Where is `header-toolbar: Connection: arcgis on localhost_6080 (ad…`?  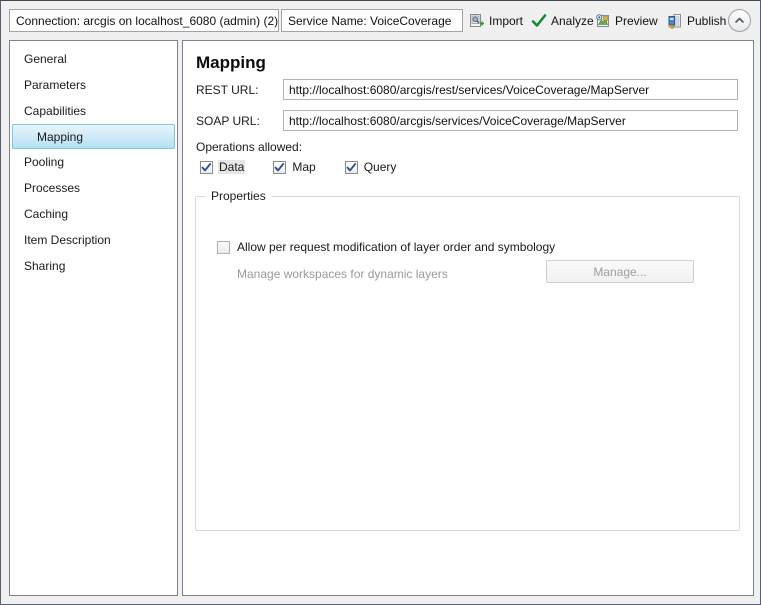
header-toolbar: Connection: arcgis on localhost_6080 (ad… is located at coordinates (380, 20).